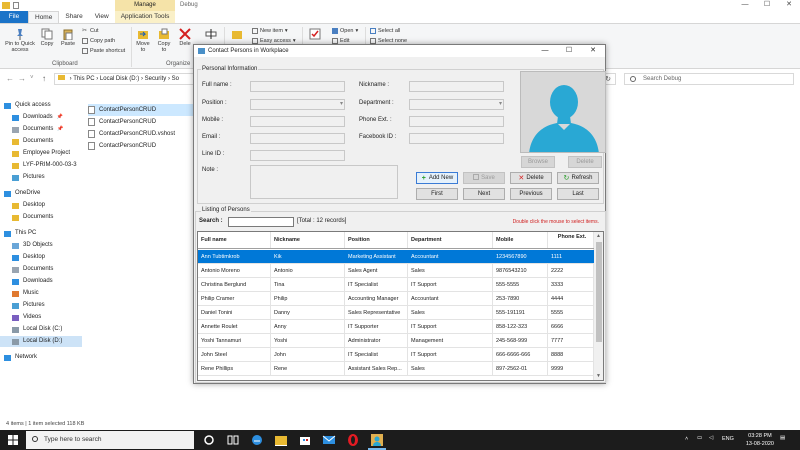 The height and width of the screenshot is (450, 800). Describe the element at coordinates (32, 78) in the screenshot. I see `recent-chevron-icon: ˅` at that location.